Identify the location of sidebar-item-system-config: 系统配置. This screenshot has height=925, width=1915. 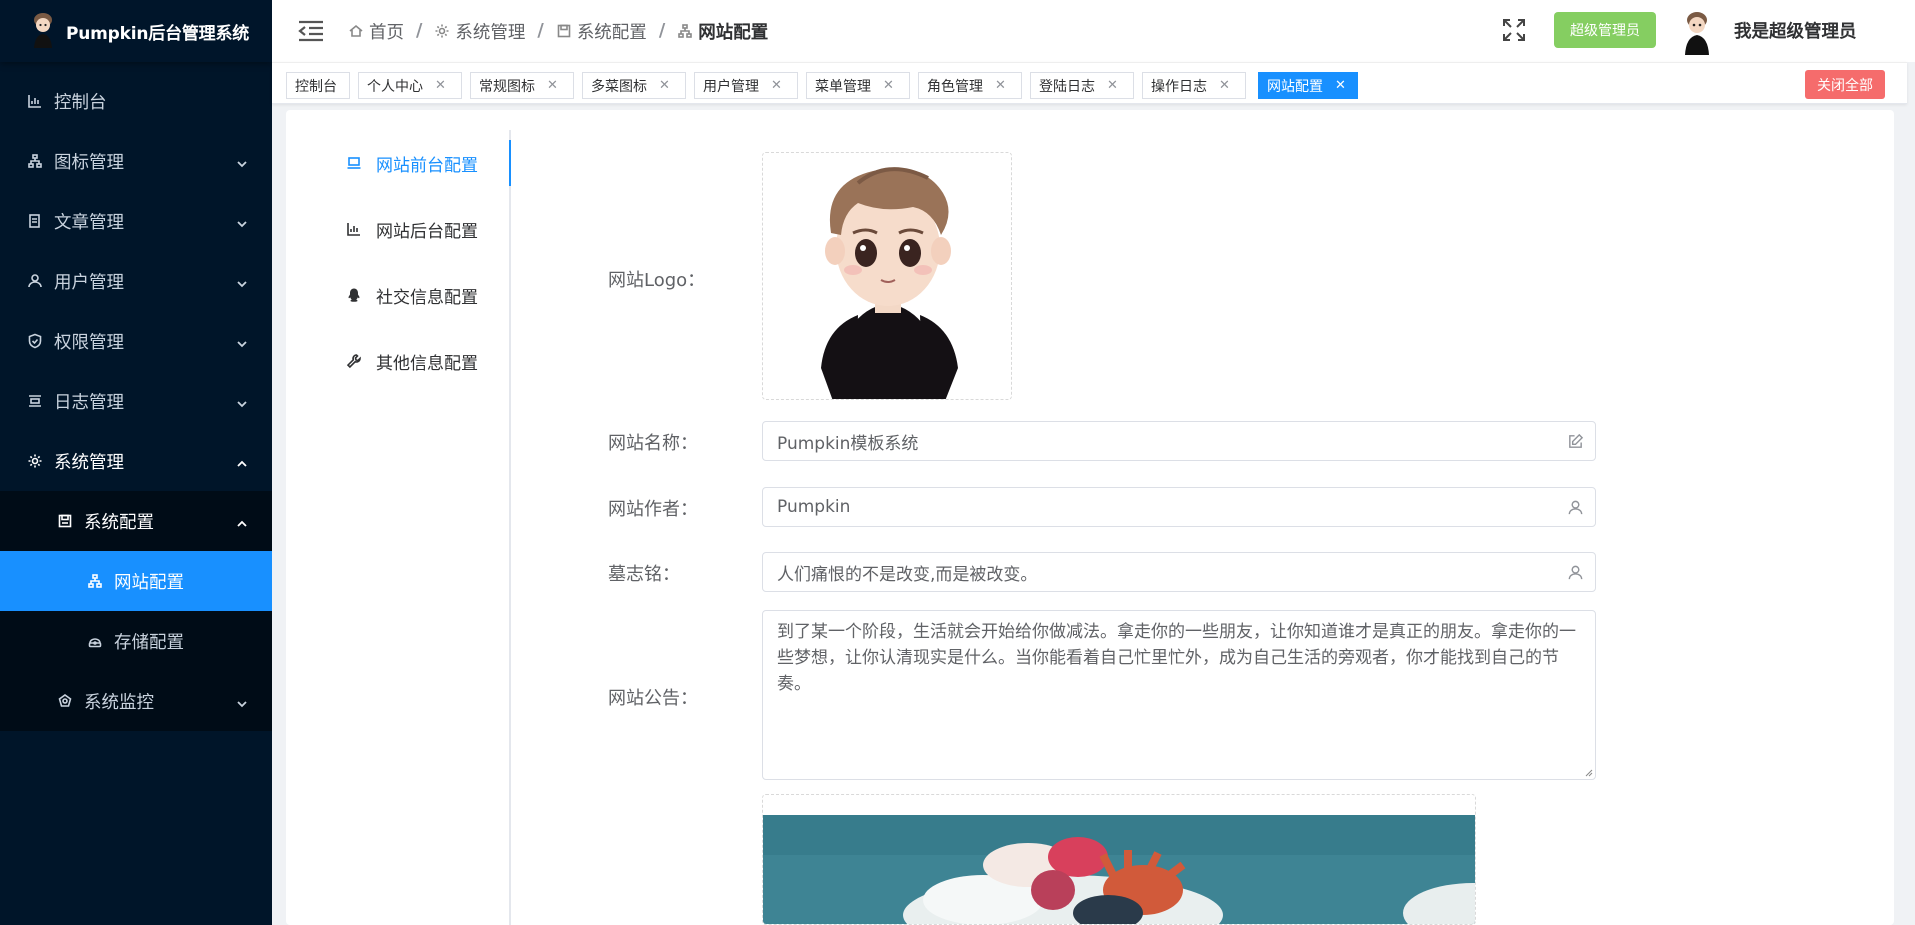
(136, 521).